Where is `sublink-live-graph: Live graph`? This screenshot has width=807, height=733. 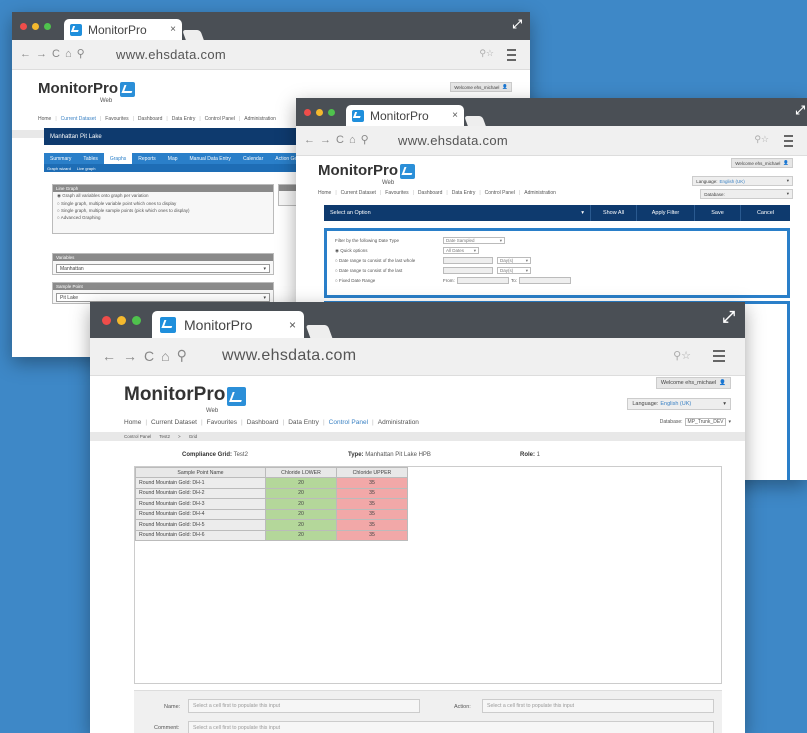
sublink-live-graph: Live graph is located at coordinates (86, 168).